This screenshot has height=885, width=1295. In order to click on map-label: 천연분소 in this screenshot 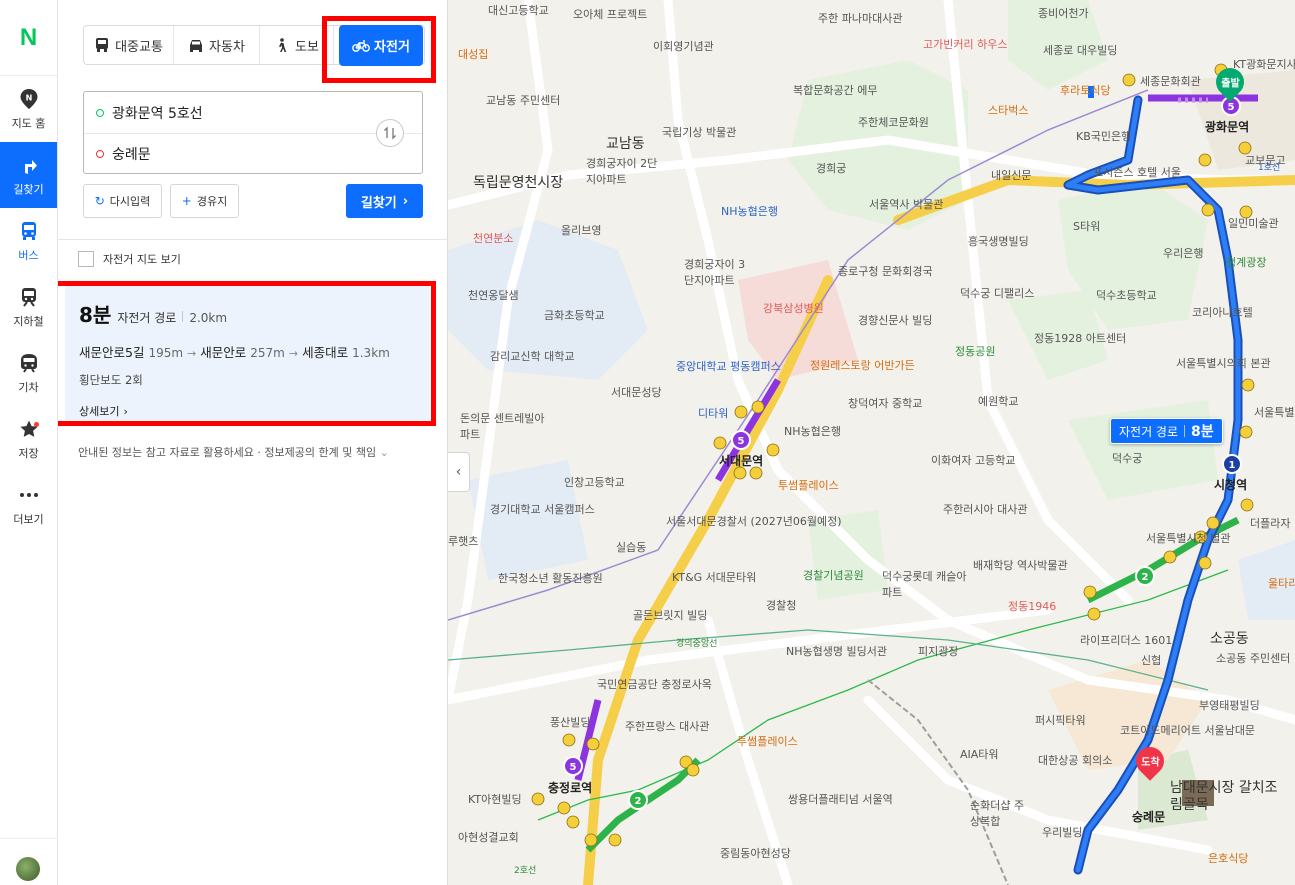, I will do `click(493, 238)`.